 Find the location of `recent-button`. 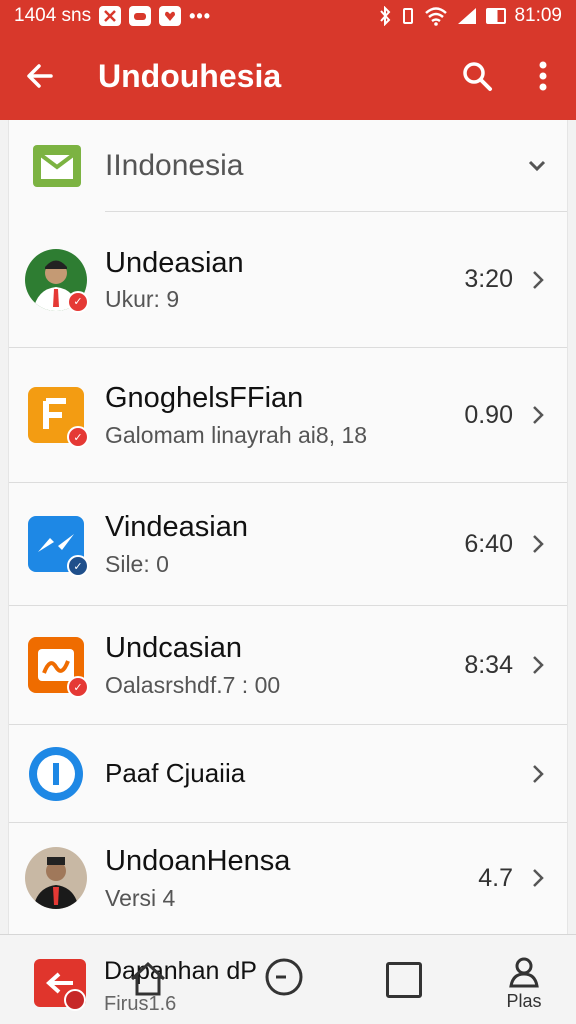

recent-button is located at coordinates (284, 977).